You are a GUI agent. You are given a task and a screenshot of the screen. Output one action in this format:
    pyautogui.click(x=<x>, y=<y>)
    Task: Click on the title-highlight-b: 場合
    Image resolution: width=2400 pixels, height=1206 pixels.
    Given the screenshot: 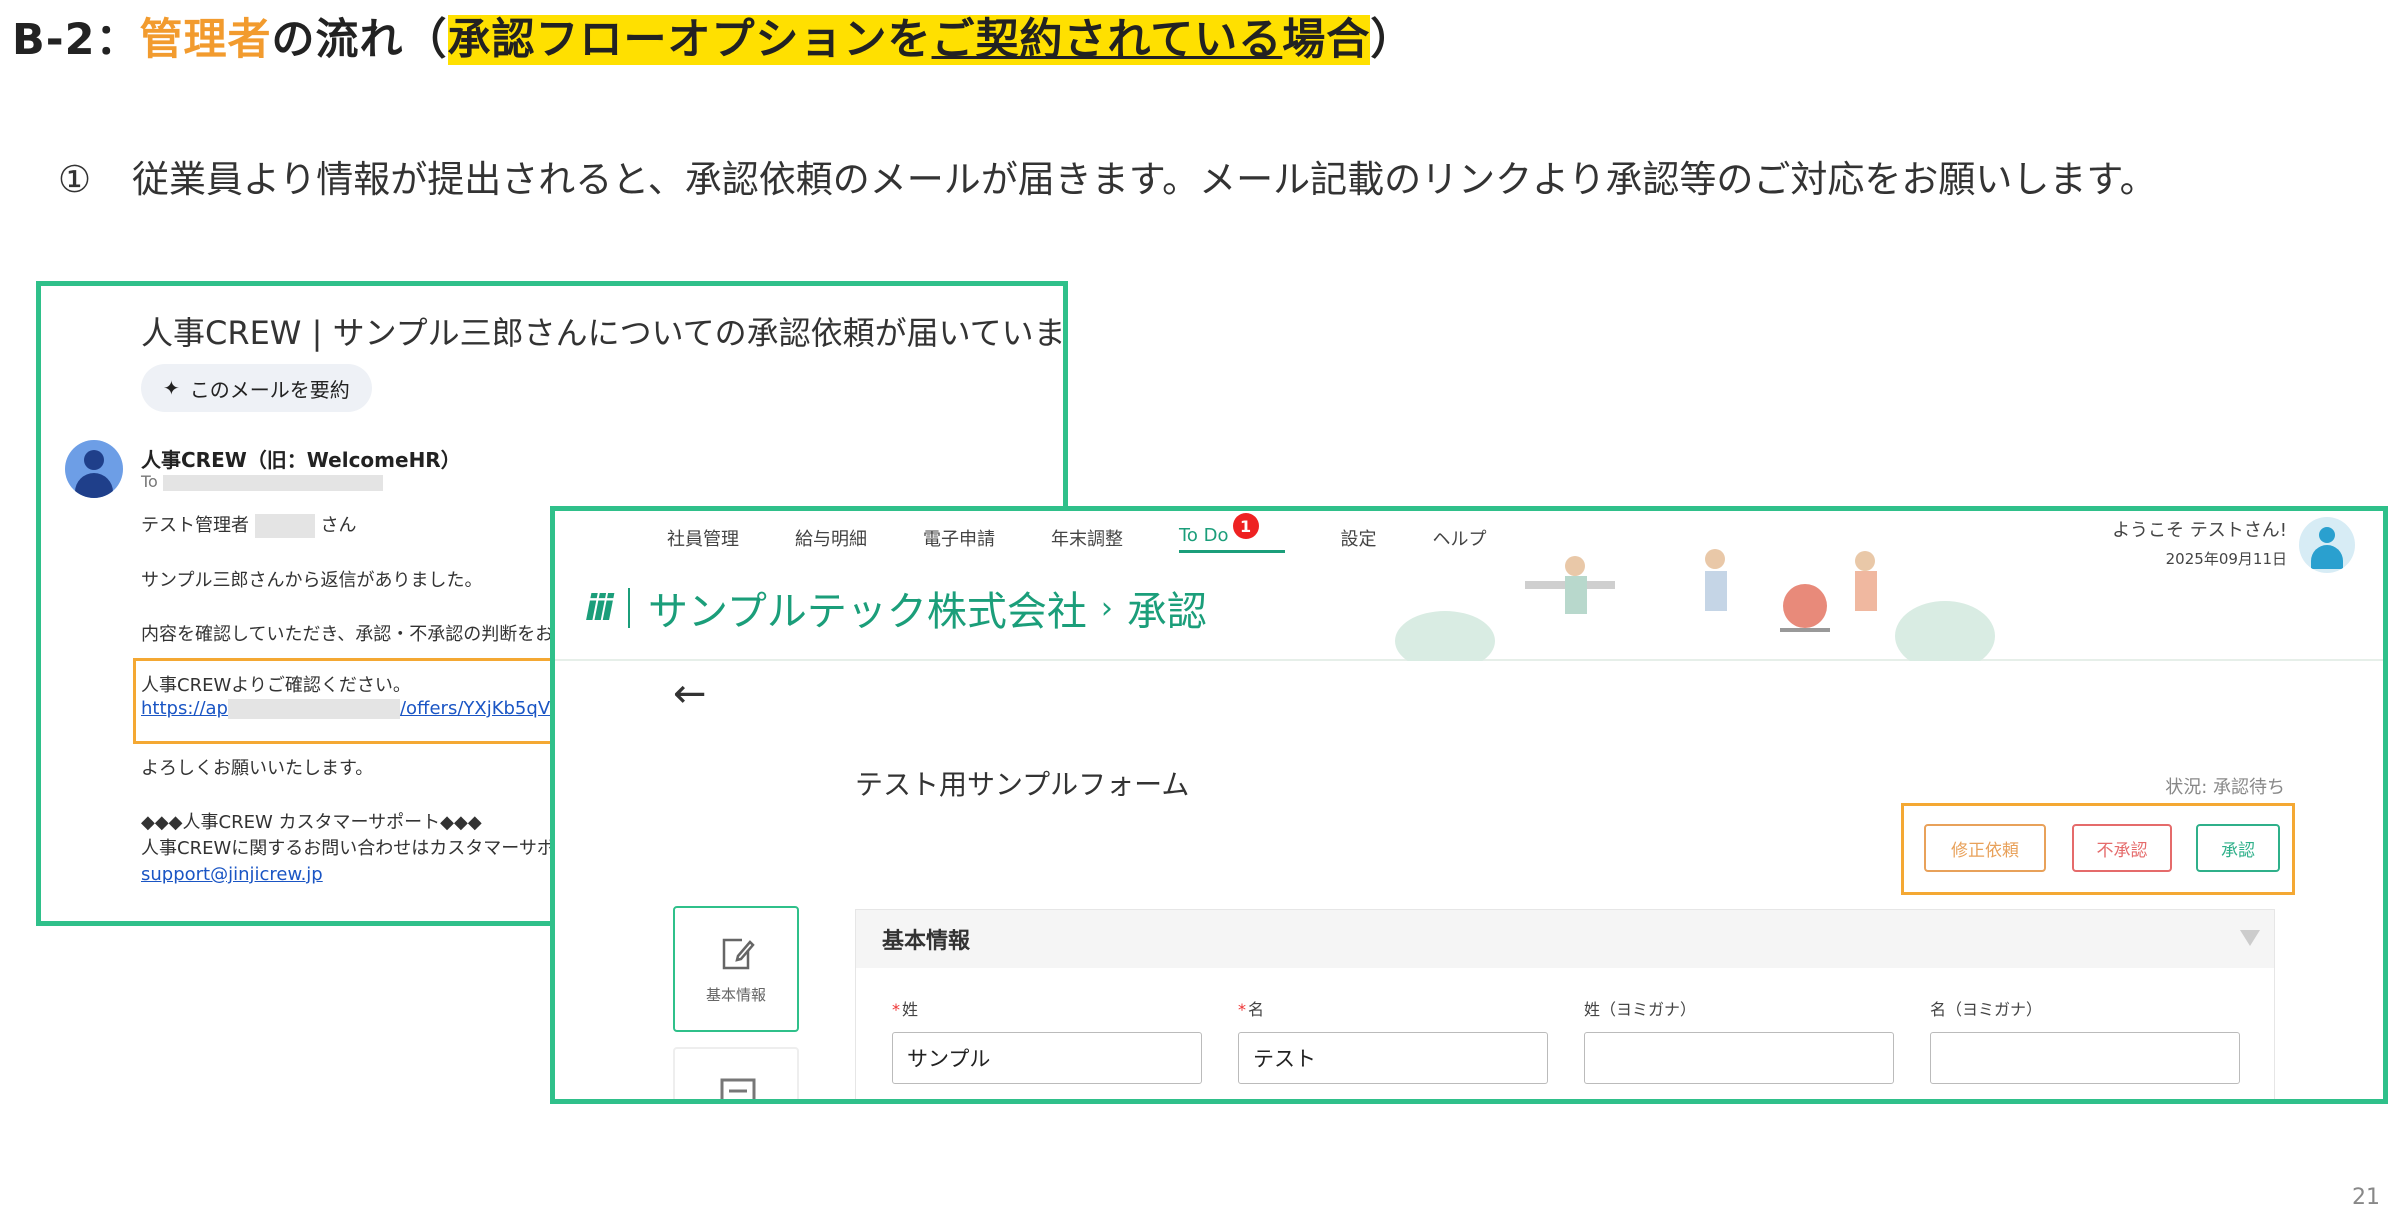 What is the action you would take?
    pyautogui.click(x=1326, y=40)
    